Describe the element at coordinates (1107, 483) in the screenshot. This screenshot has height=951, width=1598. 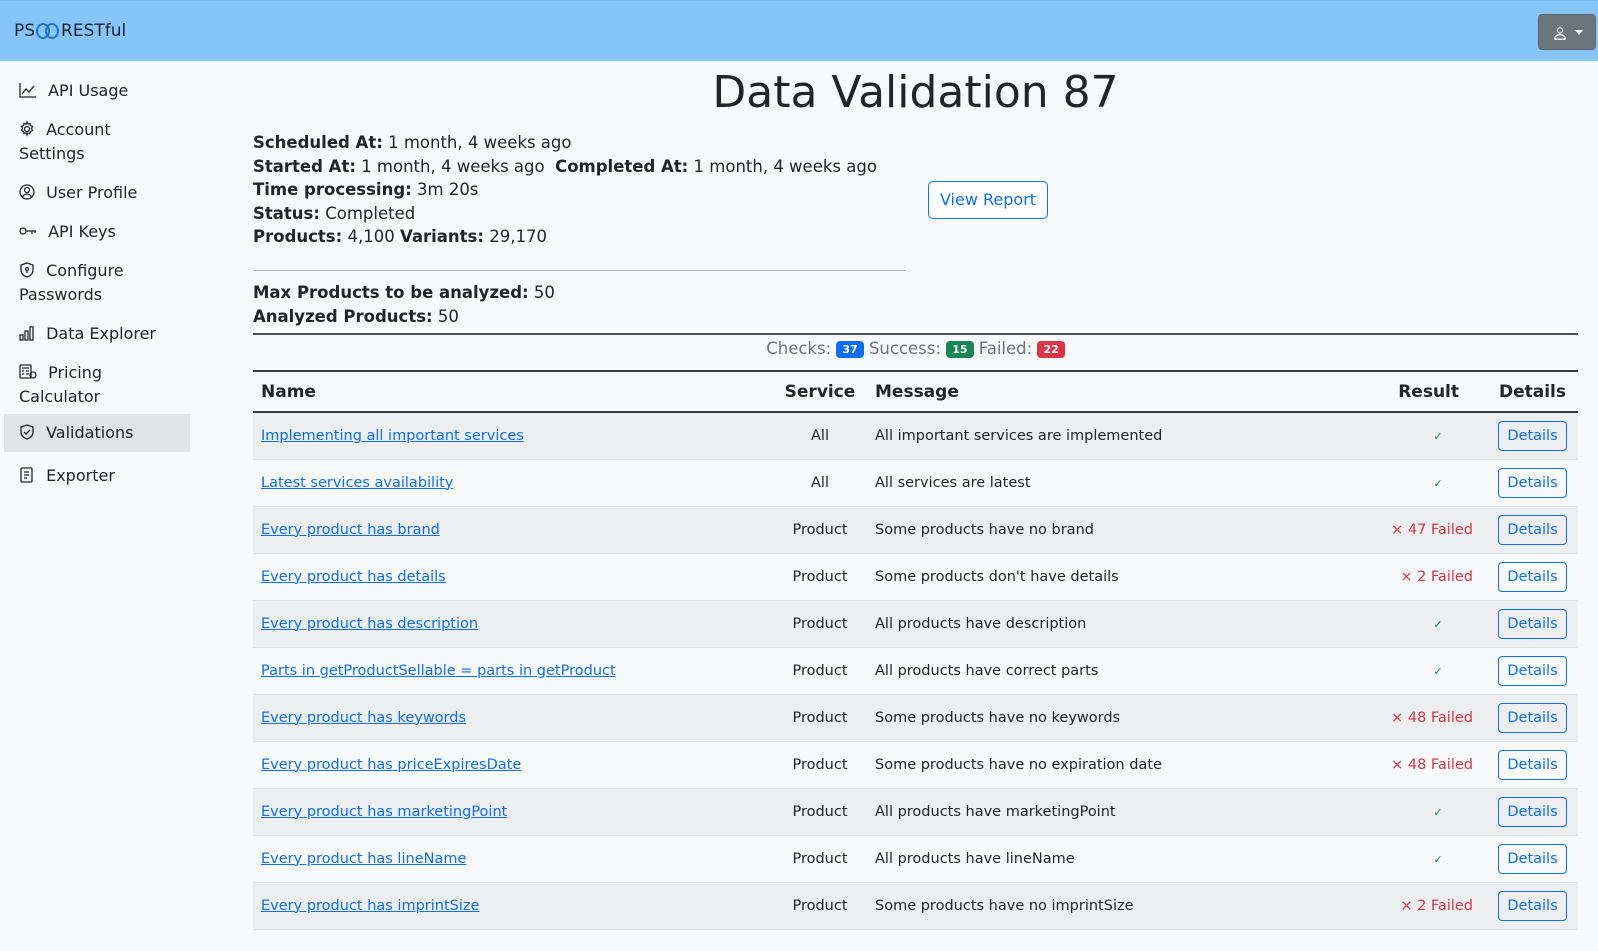
I see `message-cell: All services are latest` at that location.